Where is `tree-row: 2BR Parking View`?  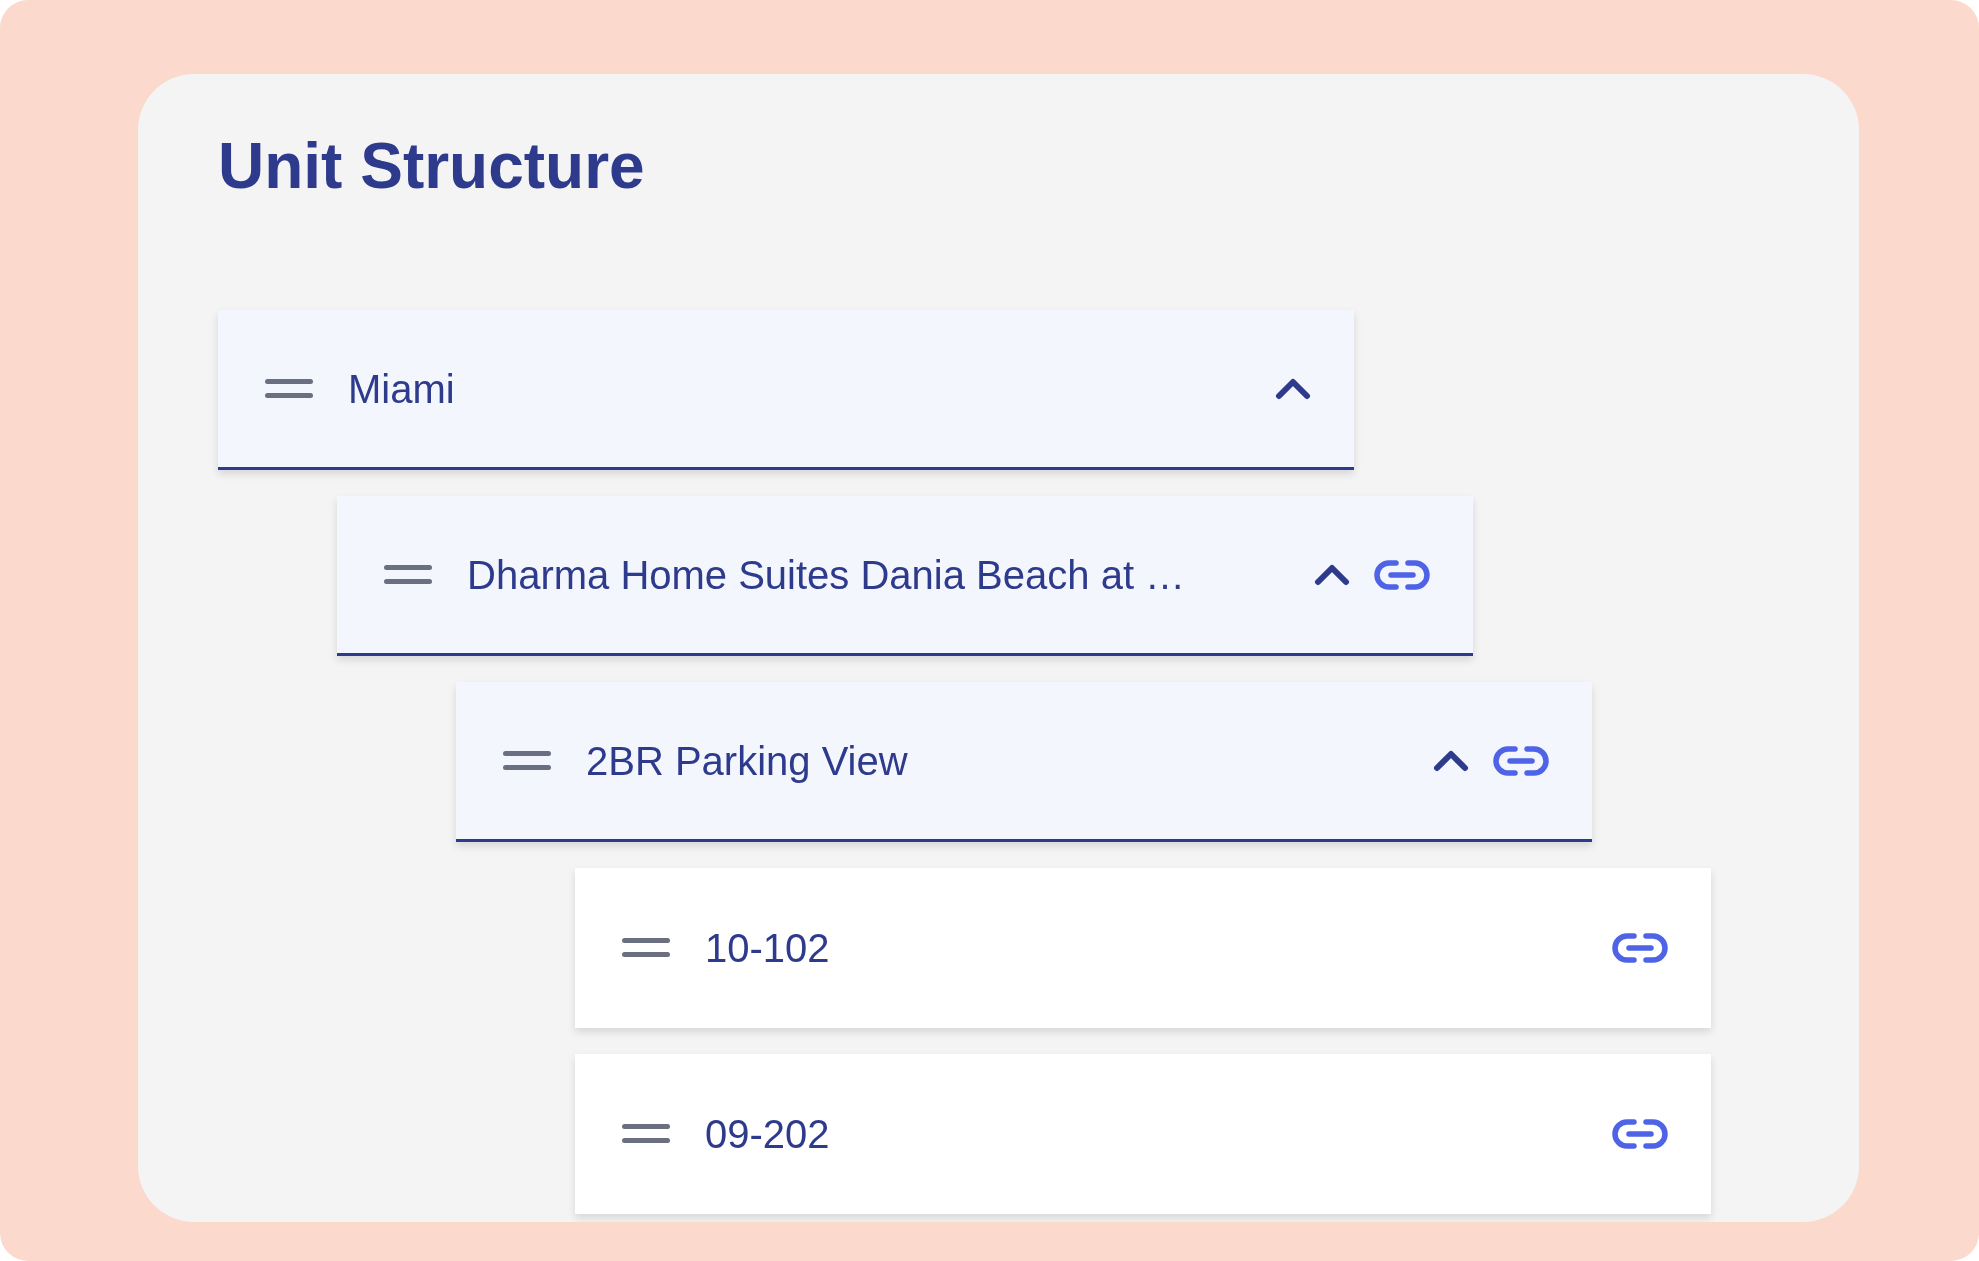
tree-row: 2BR Parking View is located at coordinates (1024, 762).